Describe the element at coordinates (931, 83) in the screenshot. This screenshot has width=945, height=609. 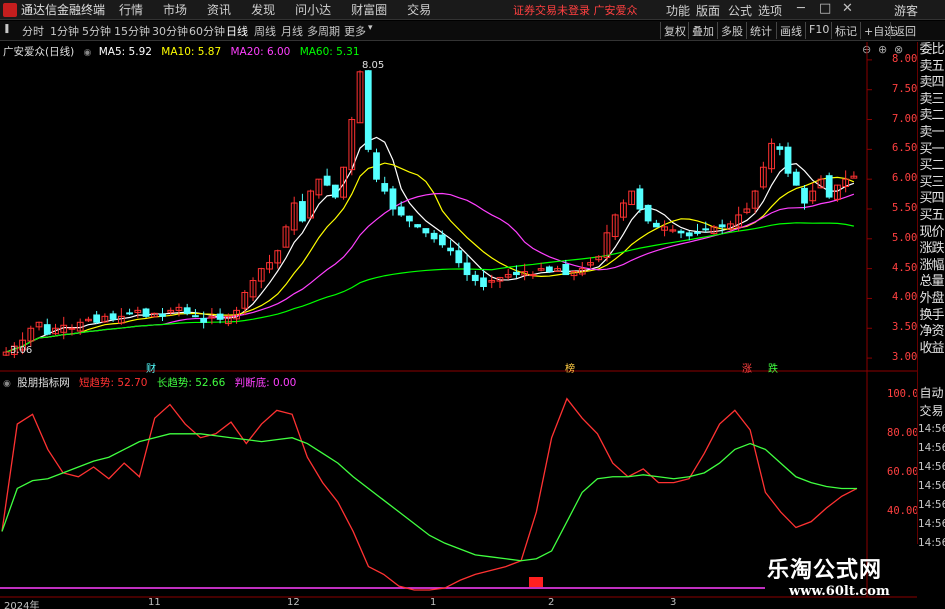
I see `side-label-2: 卖四` at that location.